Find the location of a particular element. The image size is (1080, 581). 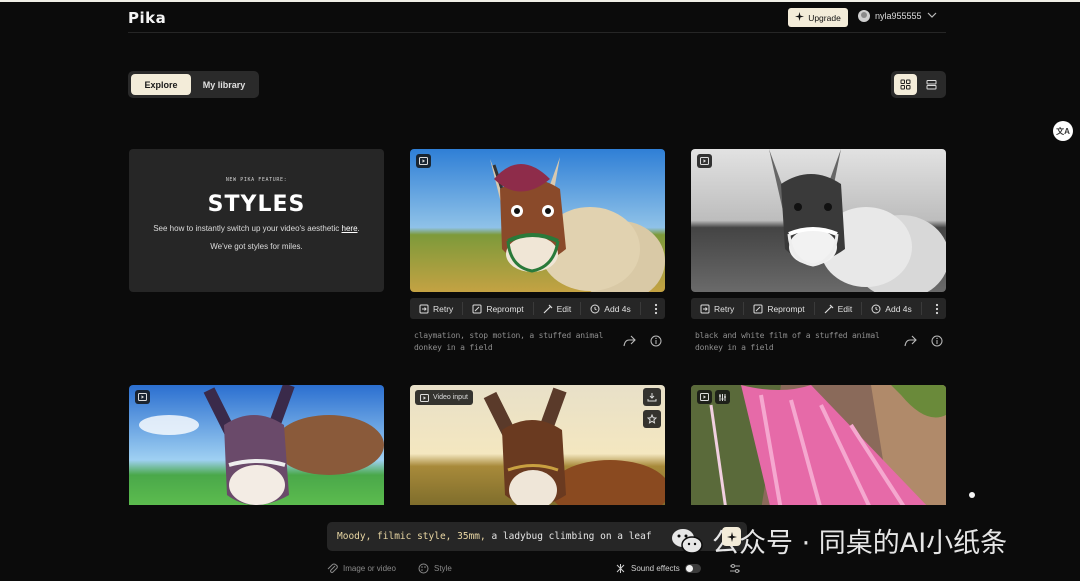

translate-icon: 文A is located at coordinates (1063, 131).